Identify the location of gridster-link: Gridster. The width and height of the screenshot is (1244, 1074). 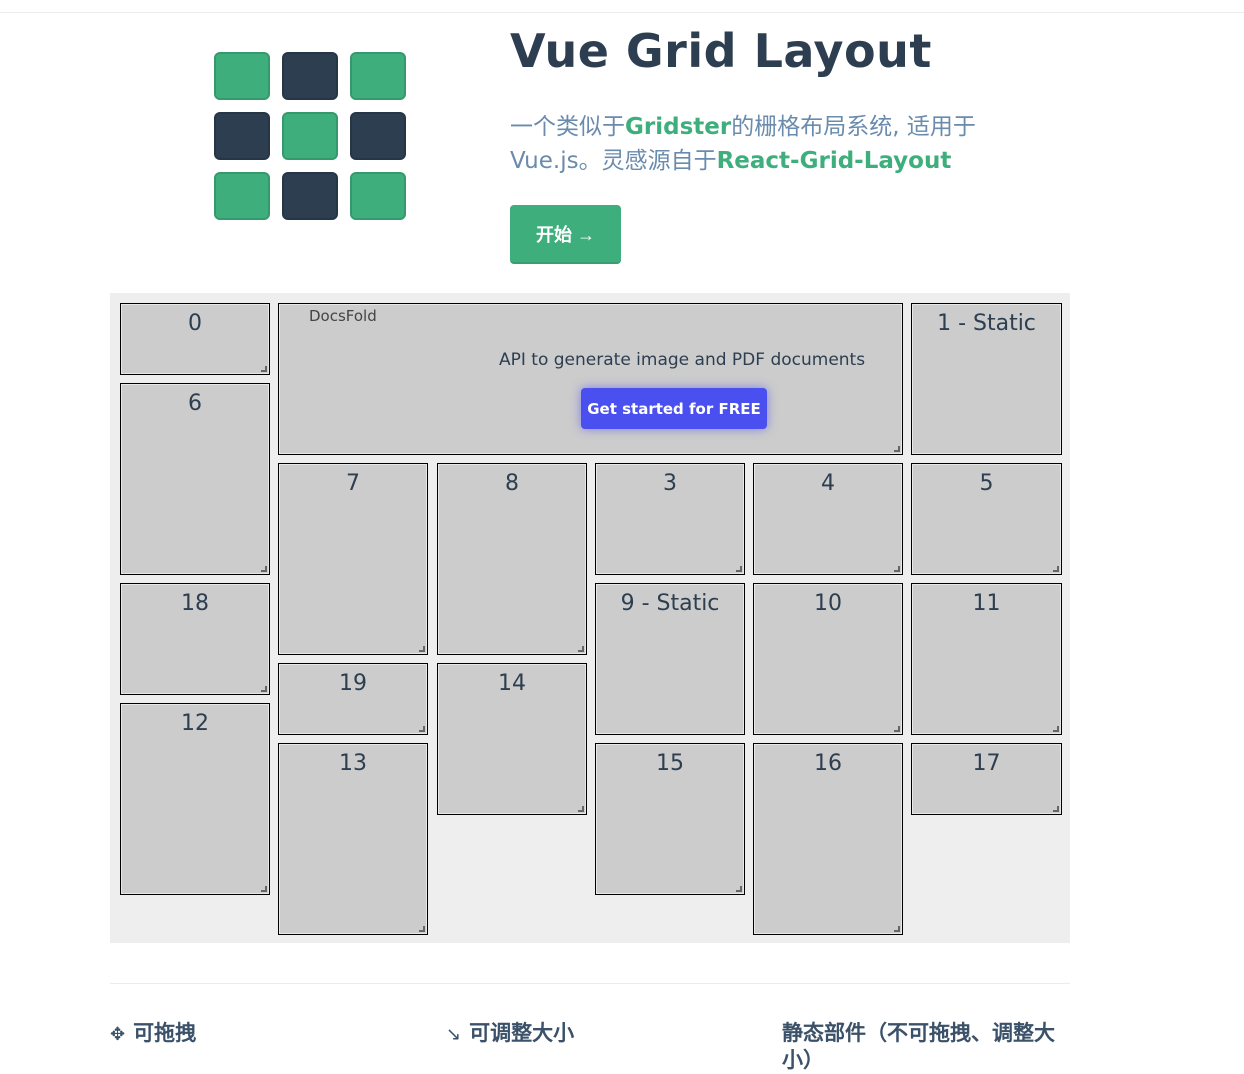
(678, 127).